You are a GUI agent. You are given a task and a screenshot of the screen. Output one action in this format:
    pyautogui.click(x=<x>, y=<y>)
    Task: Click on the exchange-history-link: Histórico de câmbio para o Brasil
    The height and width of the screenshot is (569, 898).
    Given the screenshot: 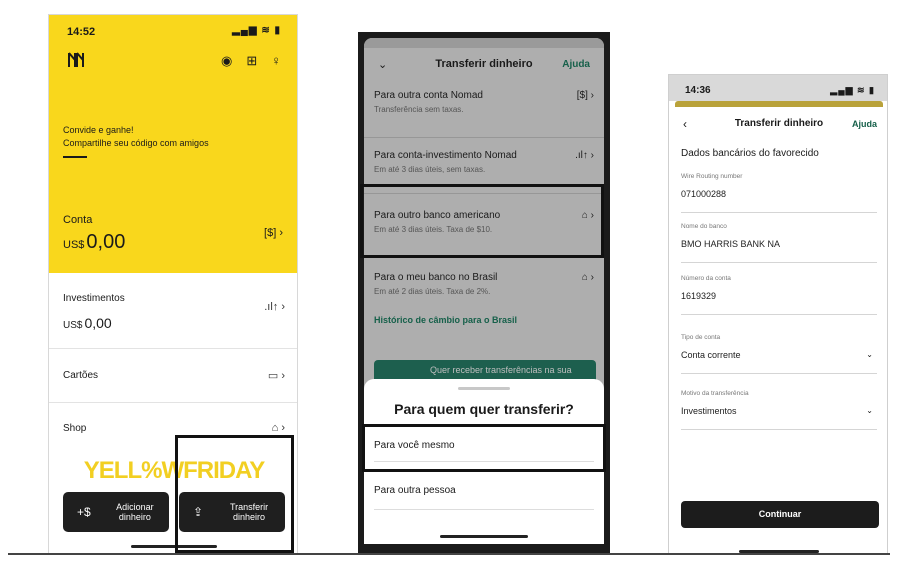 What is the action you would take?
    pyautogui.click(x=445, y=320)
    